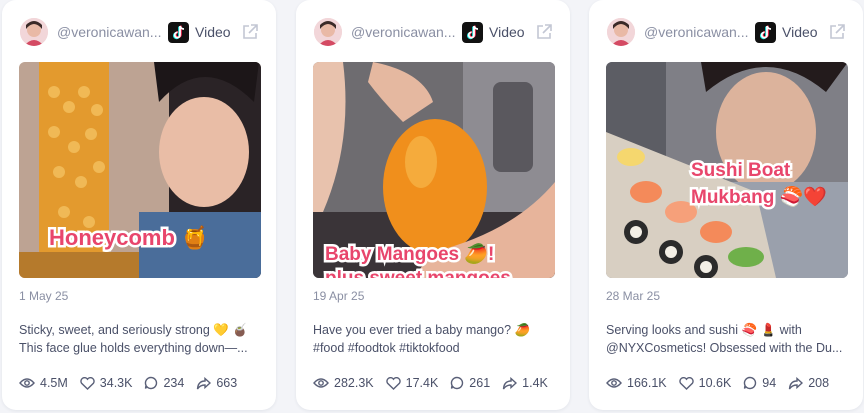 This screenshot has width=864, height=413. Describe the element at coordinates (386, 348) in the screenshot. I see `caption-line: #food #foodtok #tiktokfood` at that location.